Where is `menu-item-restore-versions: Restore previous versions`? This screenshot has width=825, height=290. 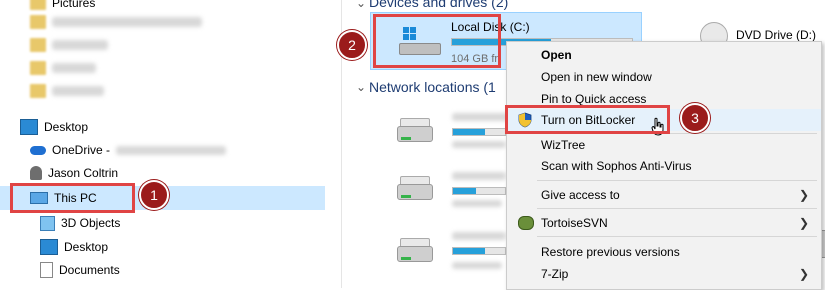
menu-item-restore-versions: Restore previous versions is located at coordinates (664, 252).